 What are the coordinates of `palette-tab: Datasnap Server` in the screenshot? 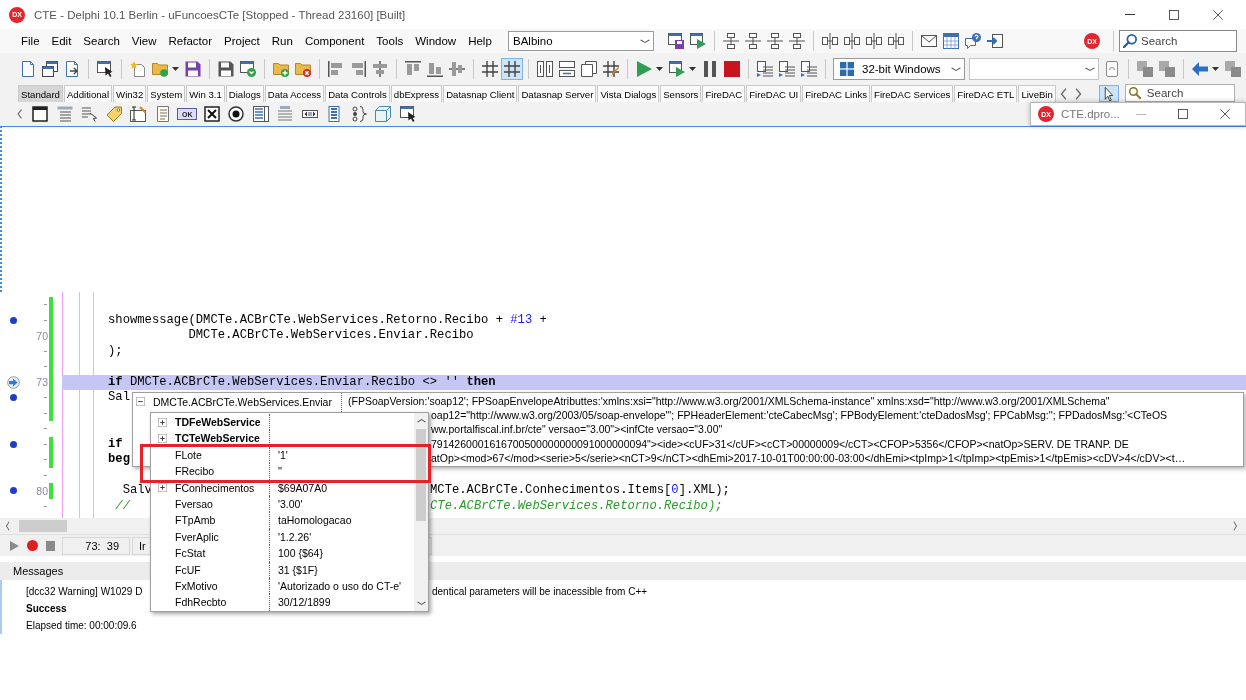 It's located at (557, 93).